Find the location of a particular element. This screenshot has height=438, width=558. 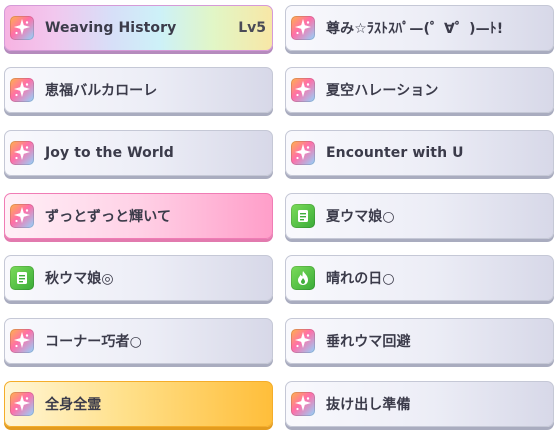

skill-card: 夏空ハレーション is located at coordinates (419, 90).